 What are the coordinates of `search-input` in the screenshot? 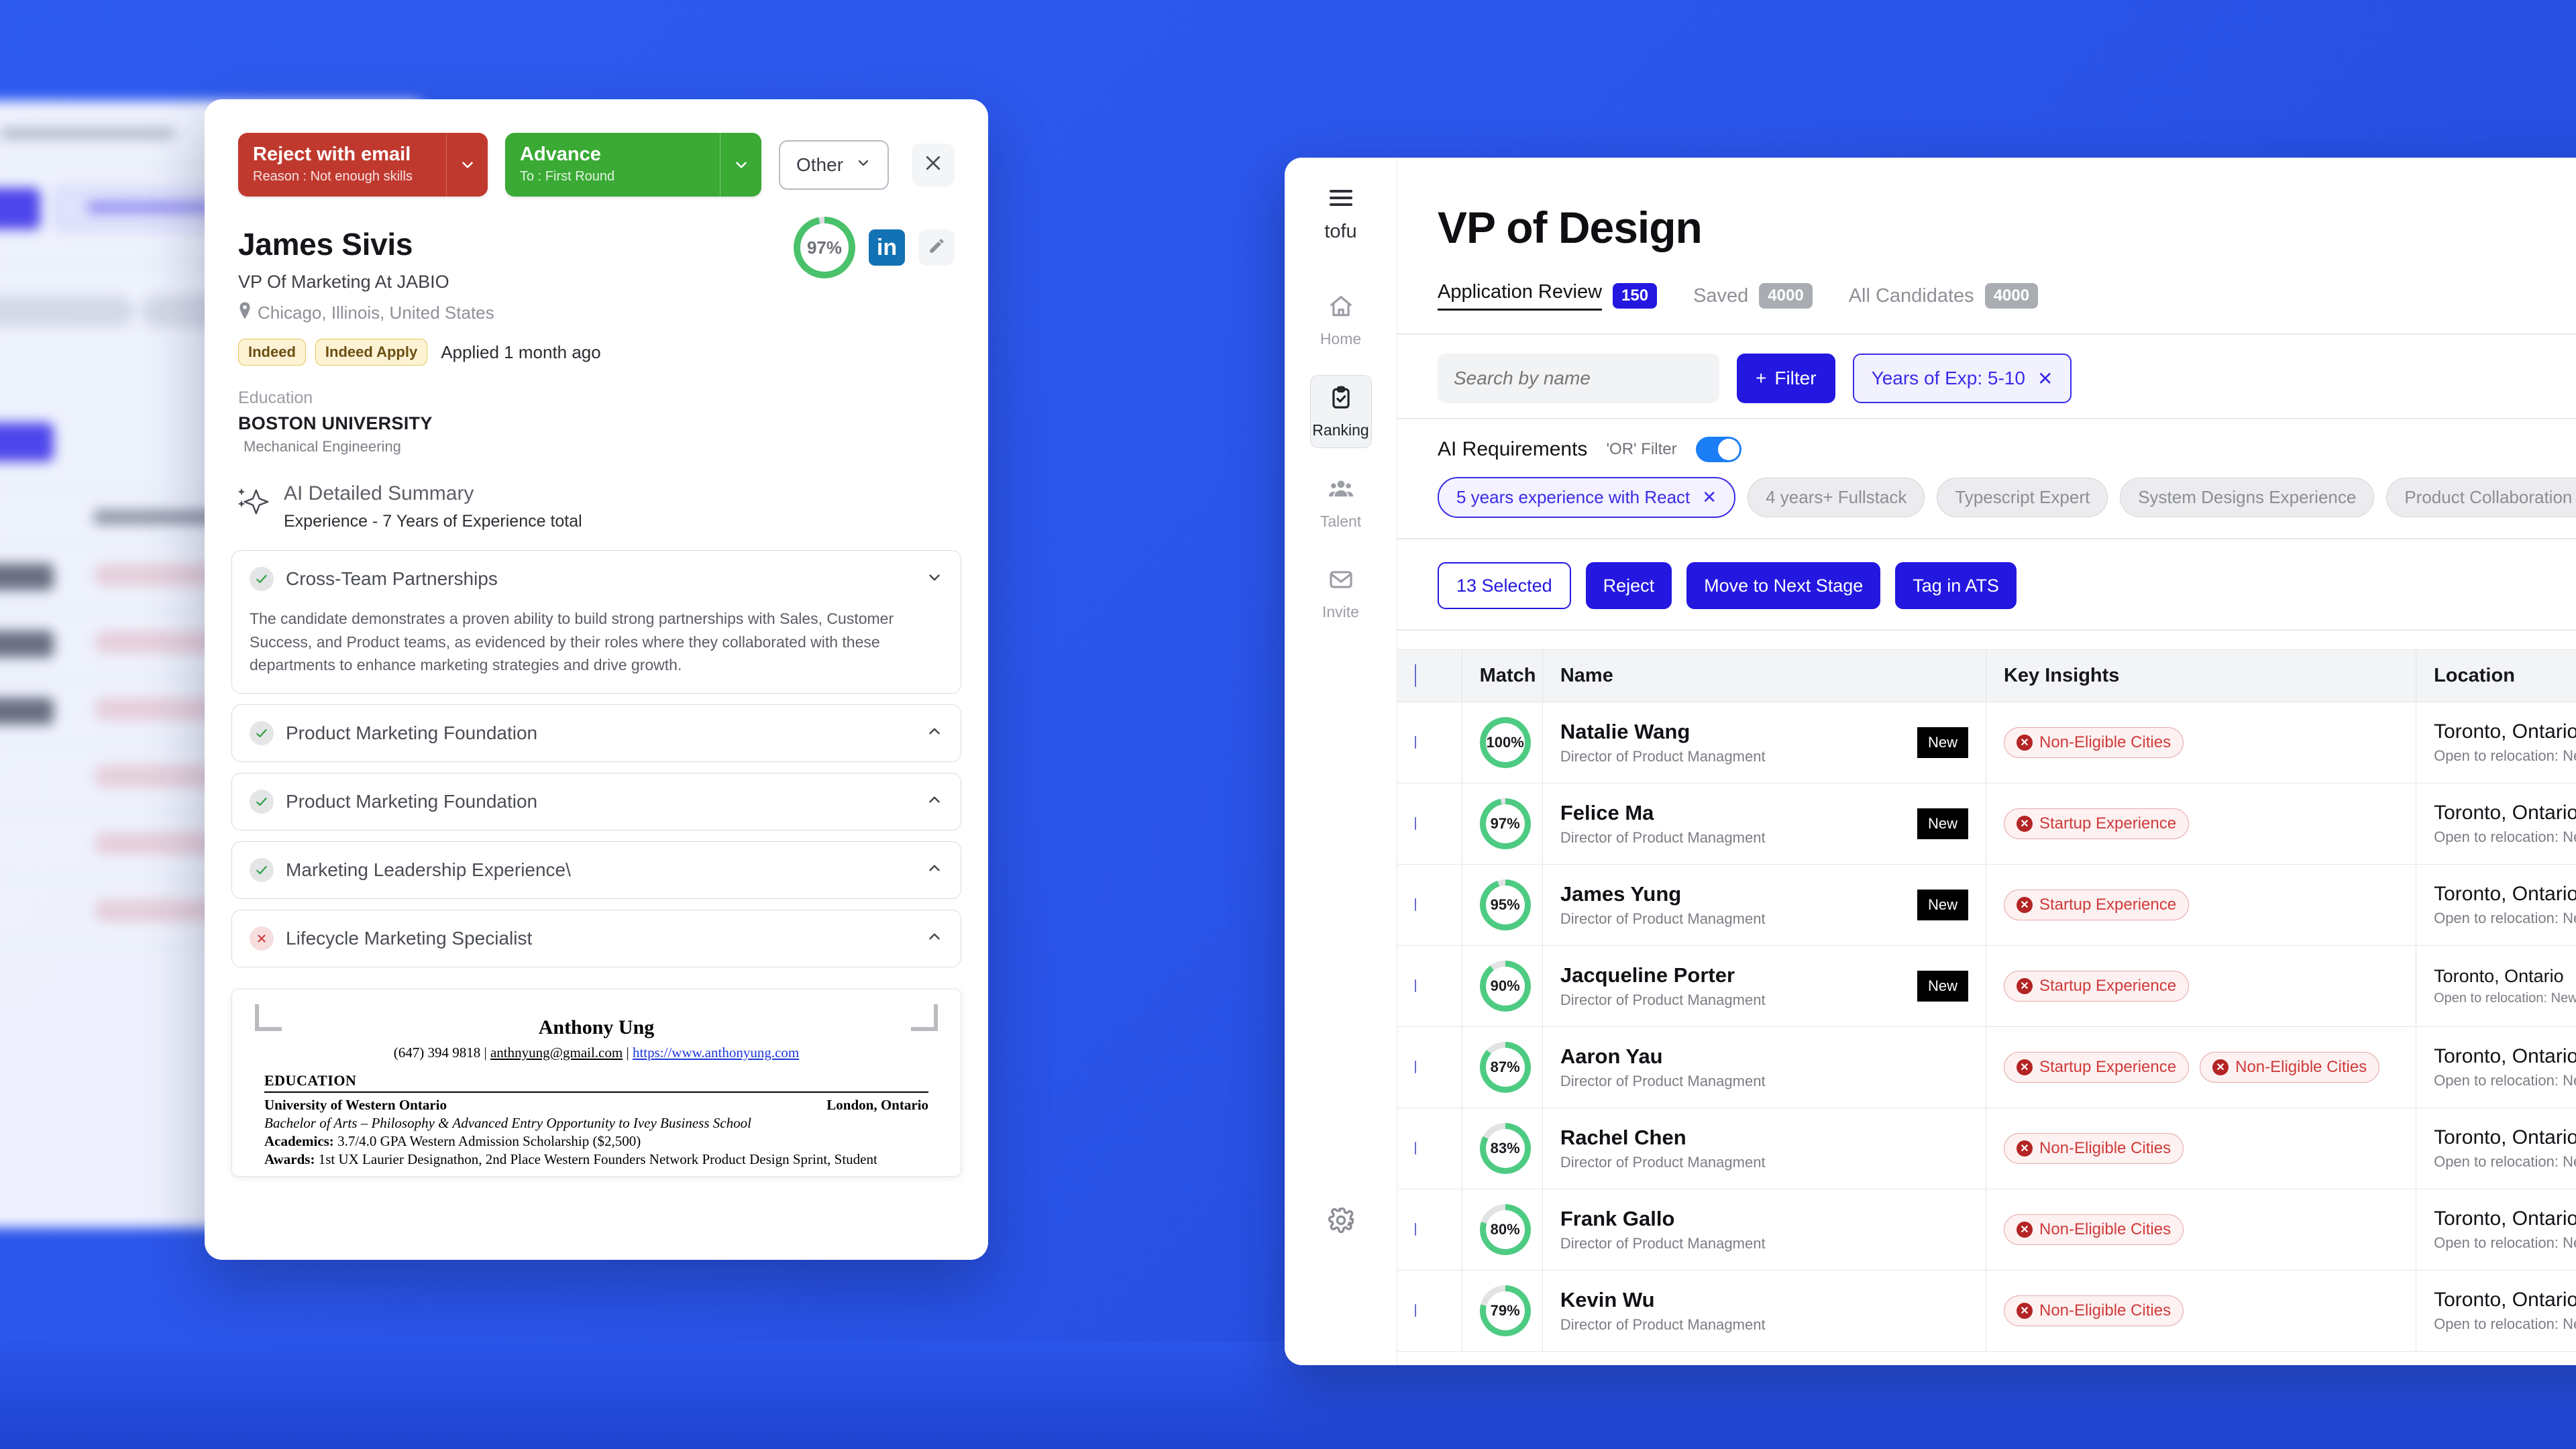 It's located at (1578, 378).